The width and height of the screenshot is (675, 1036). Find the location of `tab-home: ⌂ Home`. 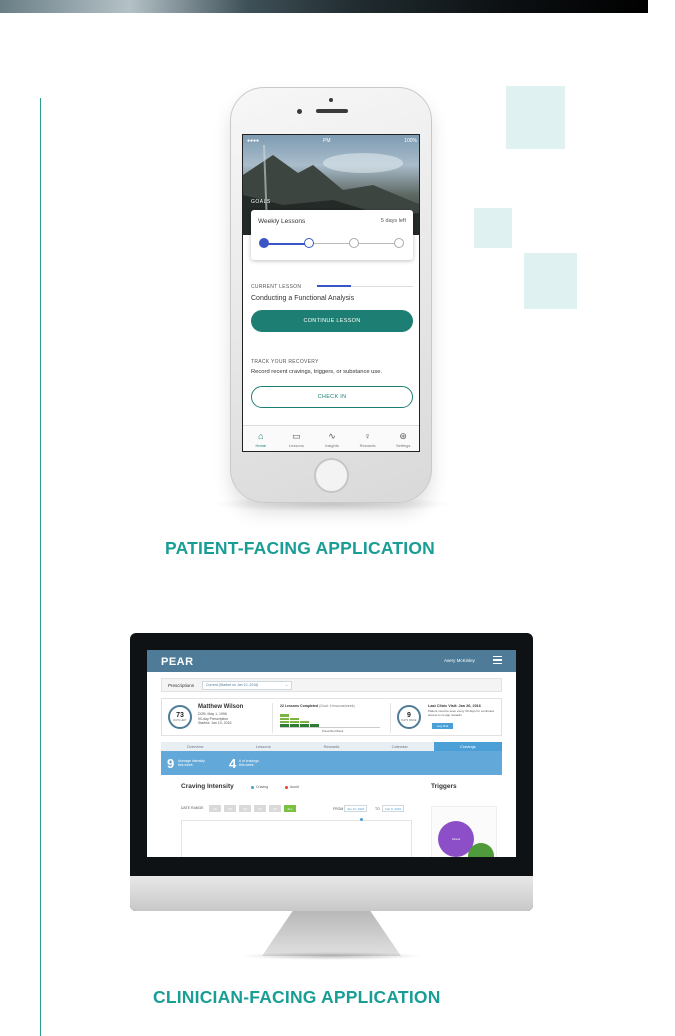

tab-home: ⌂ Home is located at coordinates (261, 438).